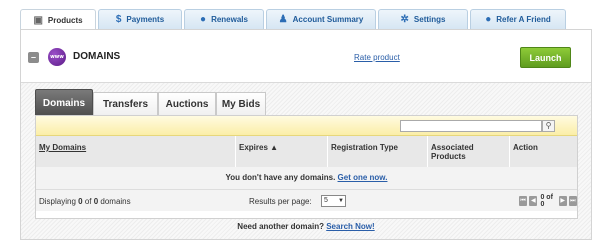 The image size is (600, 240). I want to click on search-icon: ⚲, so click(548, 126).